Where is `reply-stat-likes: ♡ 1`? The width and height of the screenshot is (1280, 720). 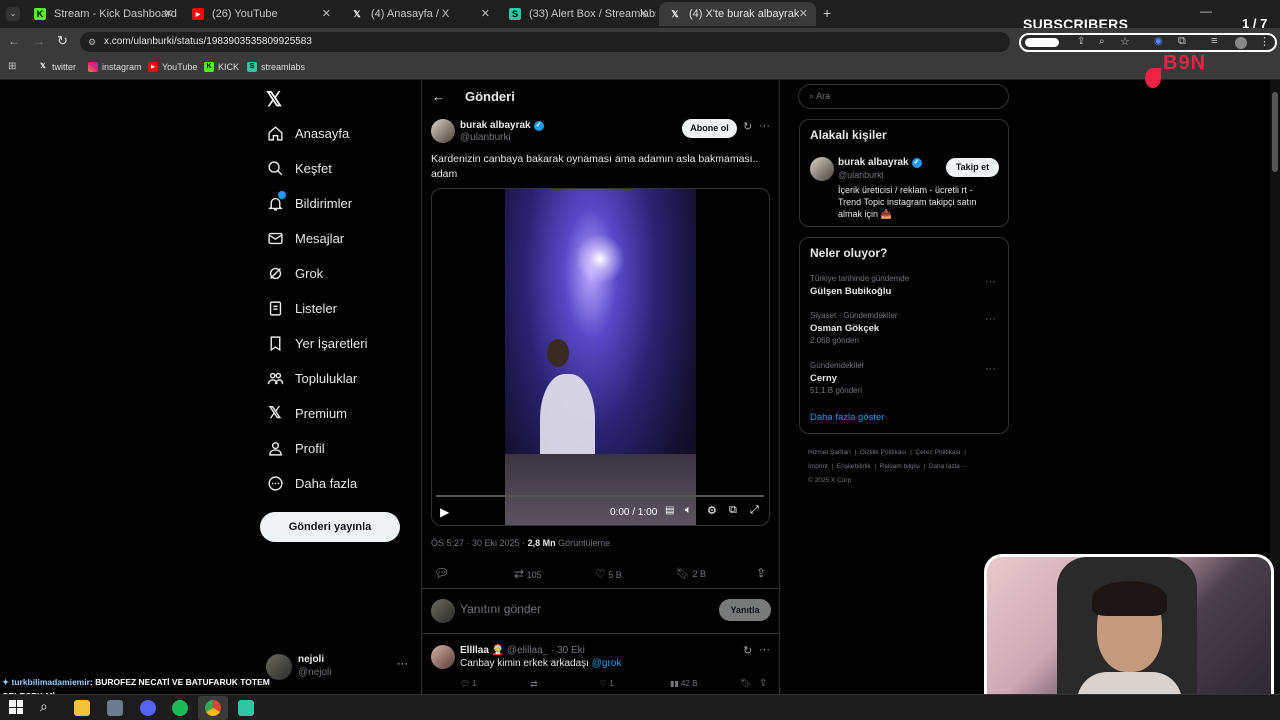
reply-stat-likes: ♡ 1 is located at coordinates (607, 683).